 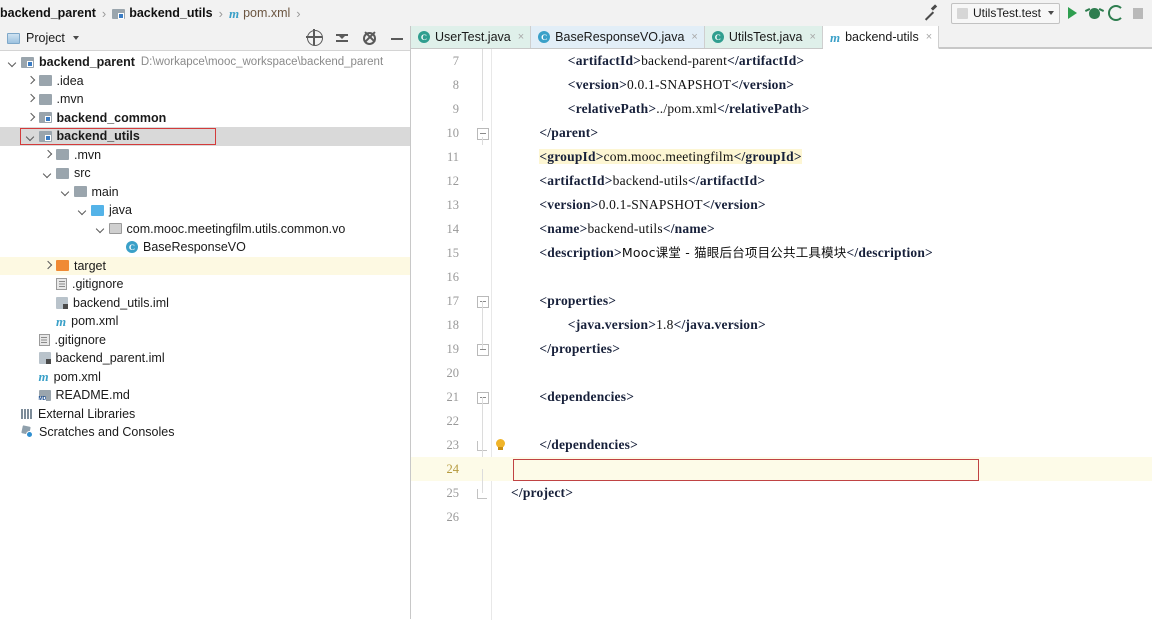 I want to click on tree-node-scratches-and-consoles: Scratches and Consoles, so click(x=205, y=432).